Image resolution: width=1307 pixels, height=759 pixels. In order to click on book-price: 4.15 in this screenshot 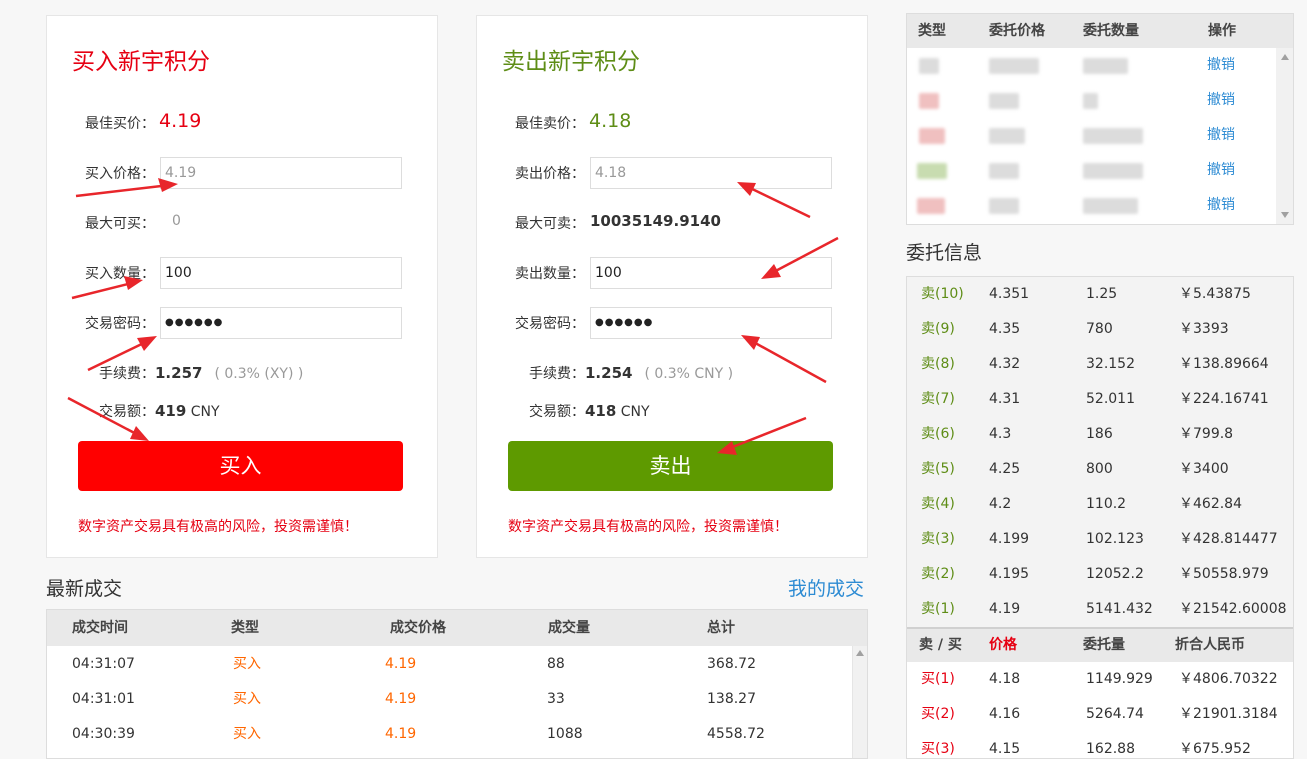, I will do `click(1005, 749)`.